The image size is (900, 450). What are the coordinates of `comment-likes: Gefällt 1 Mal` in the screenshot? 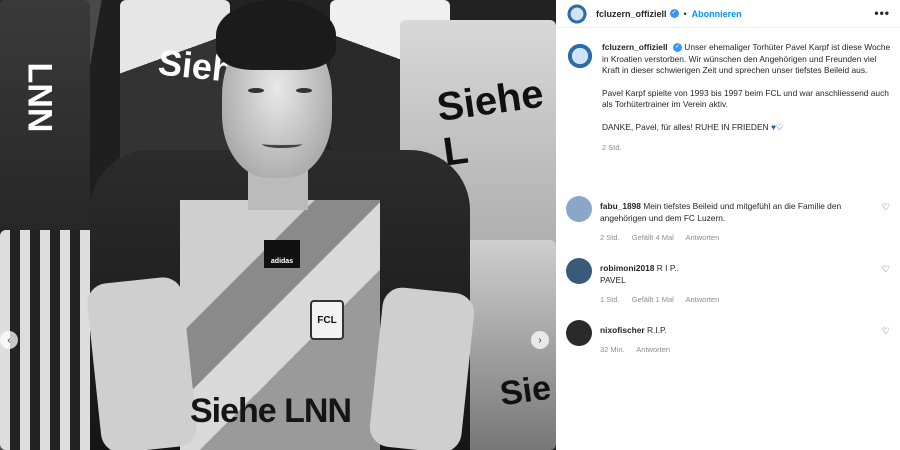 It's located at (653, 299).